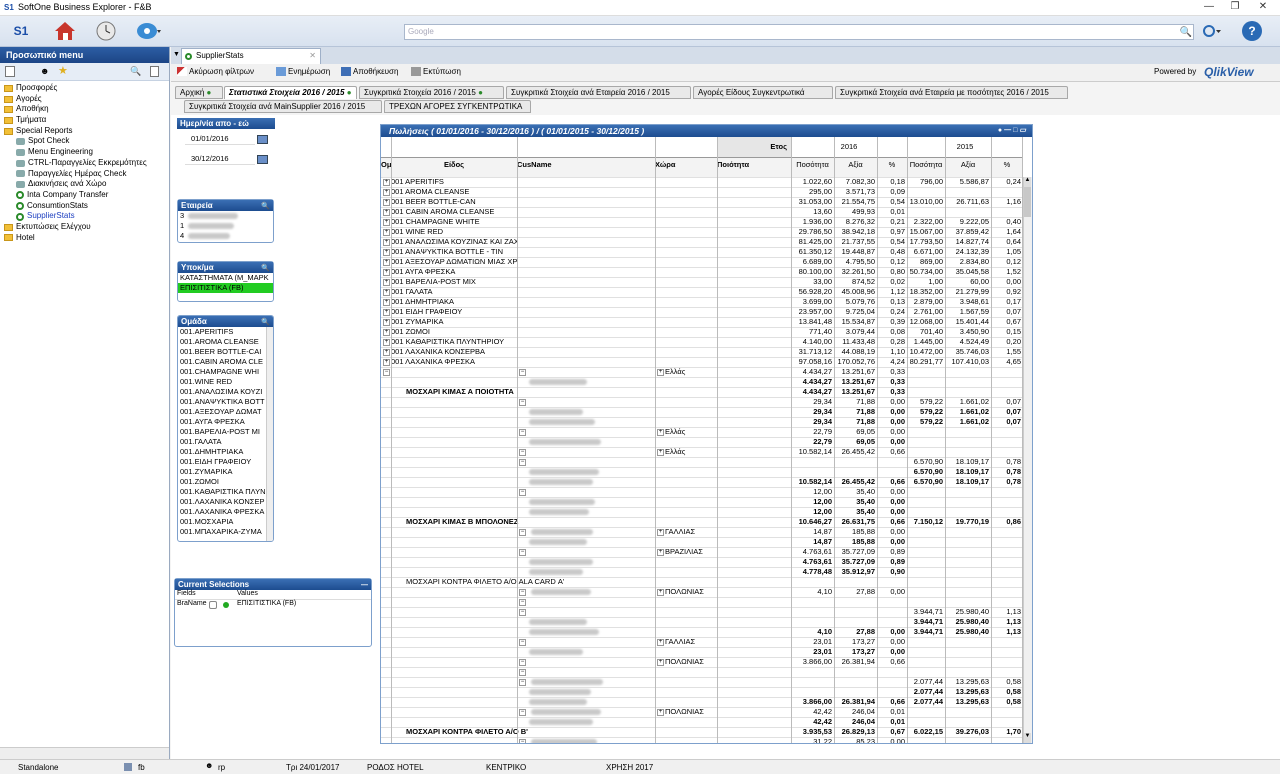 This screenshot has width=1280, height=774. What do you see at coordinates (1186, 32) in the screenshot?
I see `search-icon: 🔍` at bounding box center [1186, 32].